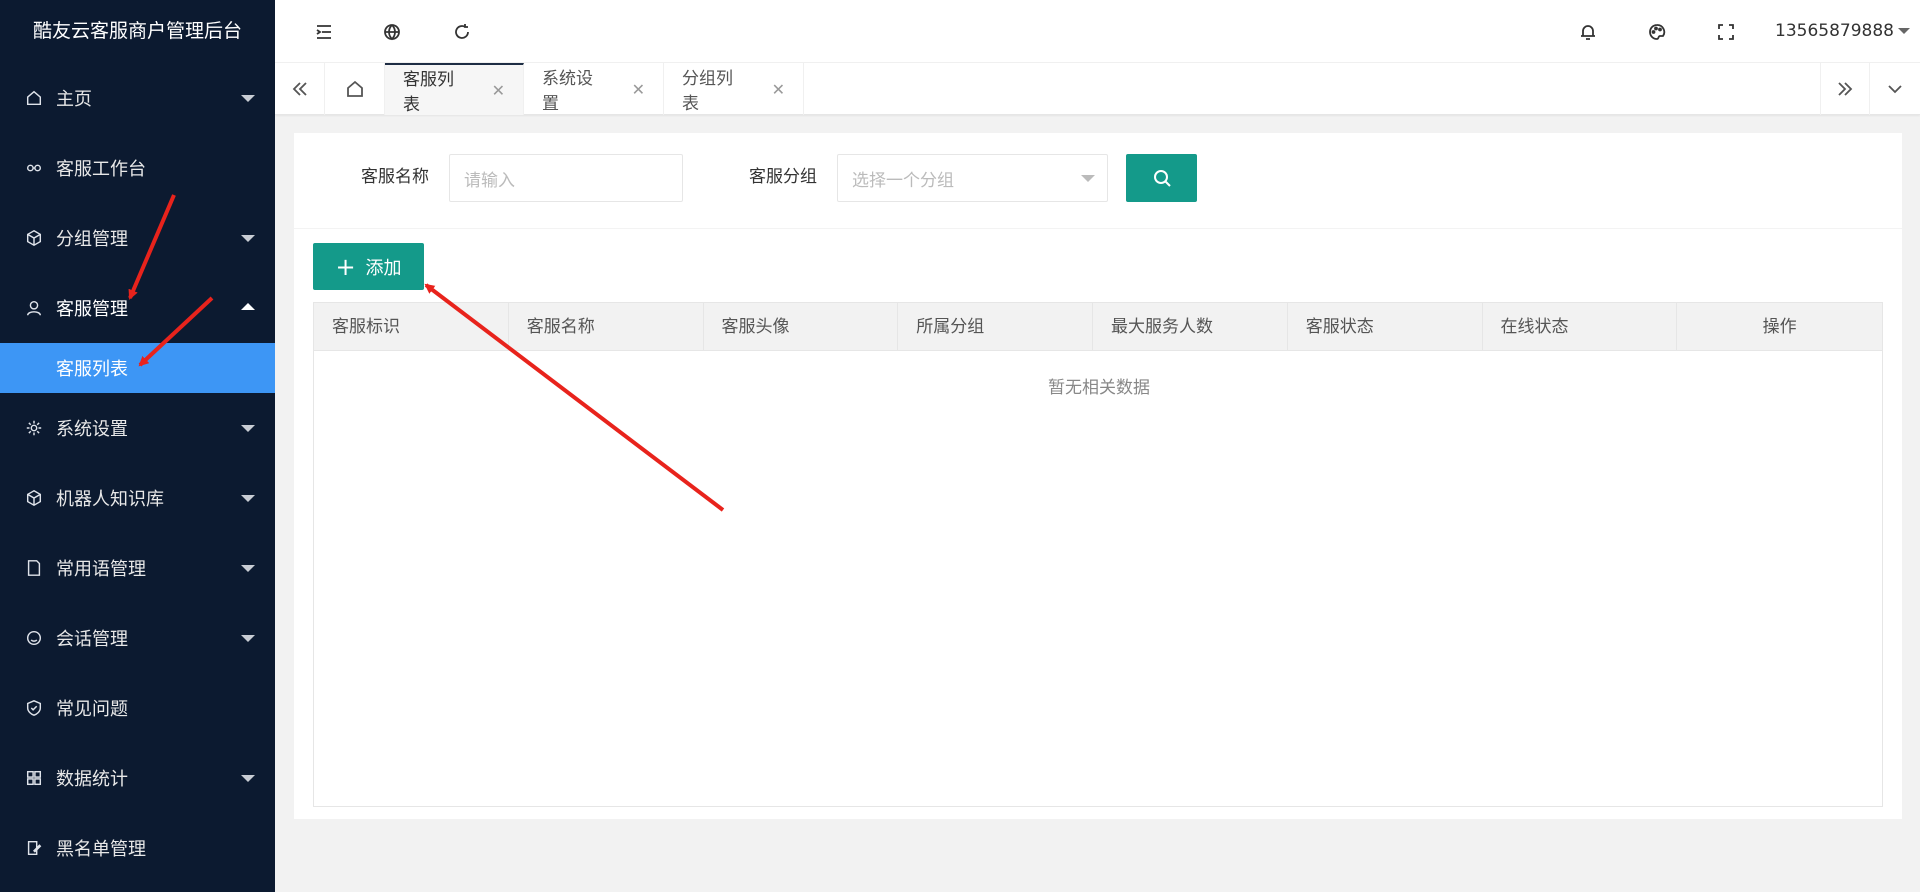 The image size is (1920, 892). I want to click on gear-icon, so click(34, 428).